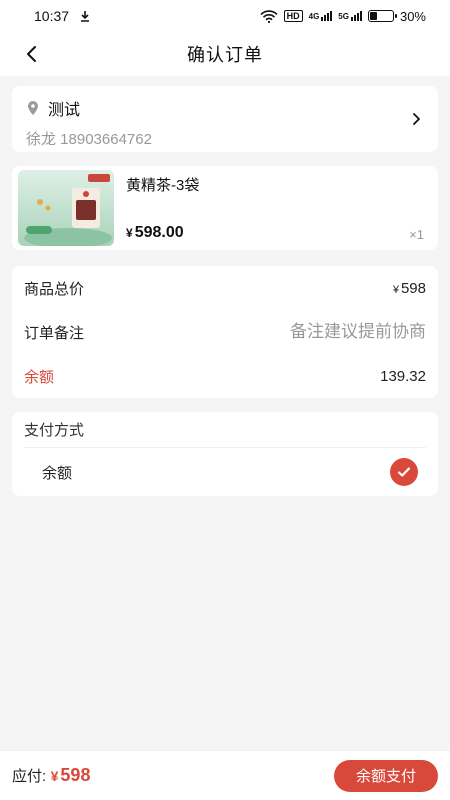  I want to click on balance-row: 余额 139.32, so click(225, 376).